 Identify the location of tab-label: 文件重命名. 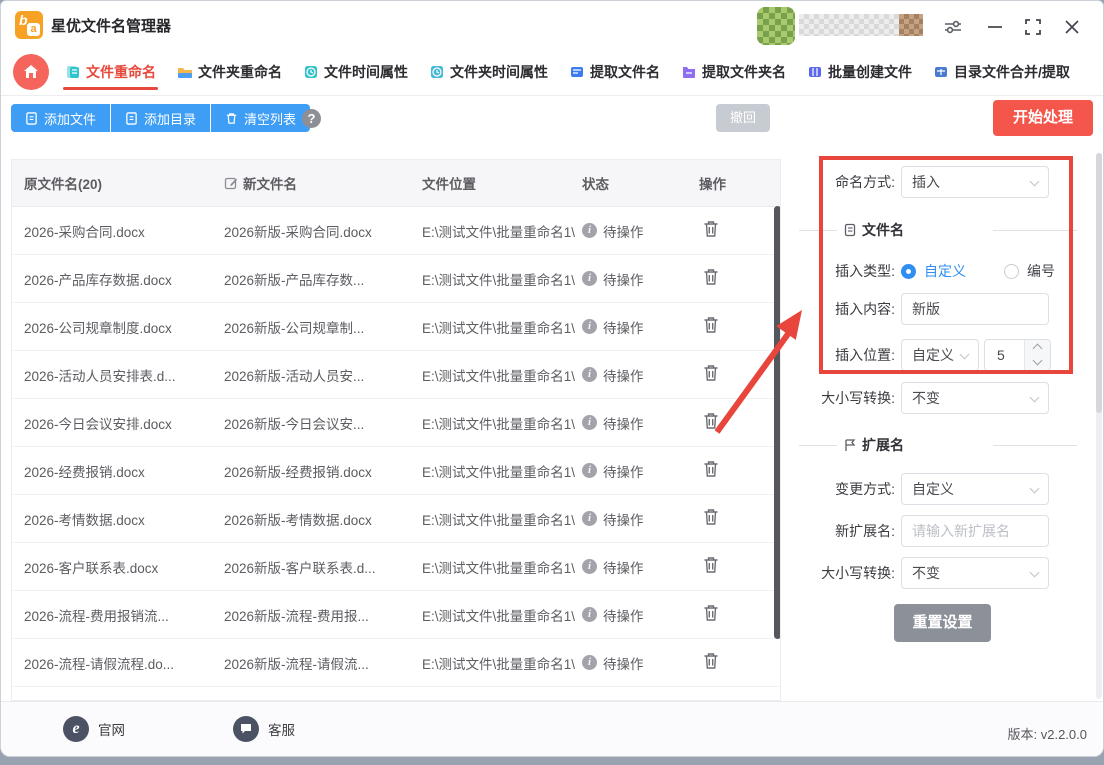
(121, 72).